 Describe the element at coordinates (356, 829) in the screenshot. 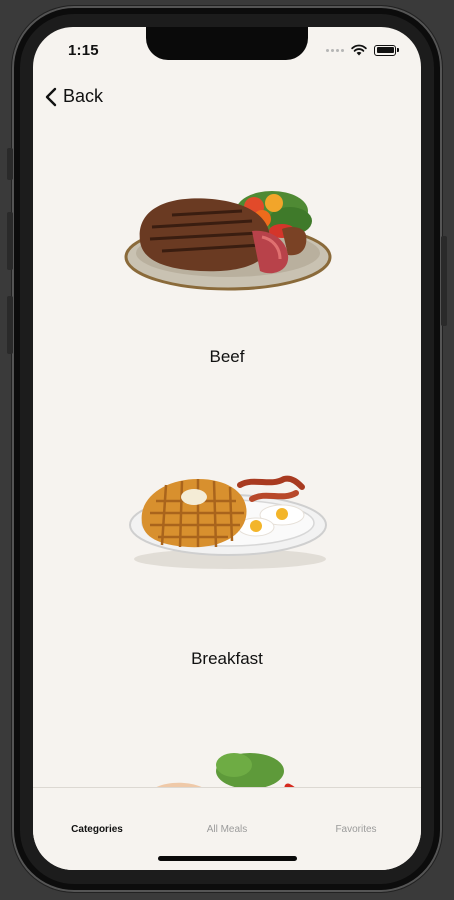

I see `tab-favorites: Favorites` at that location.